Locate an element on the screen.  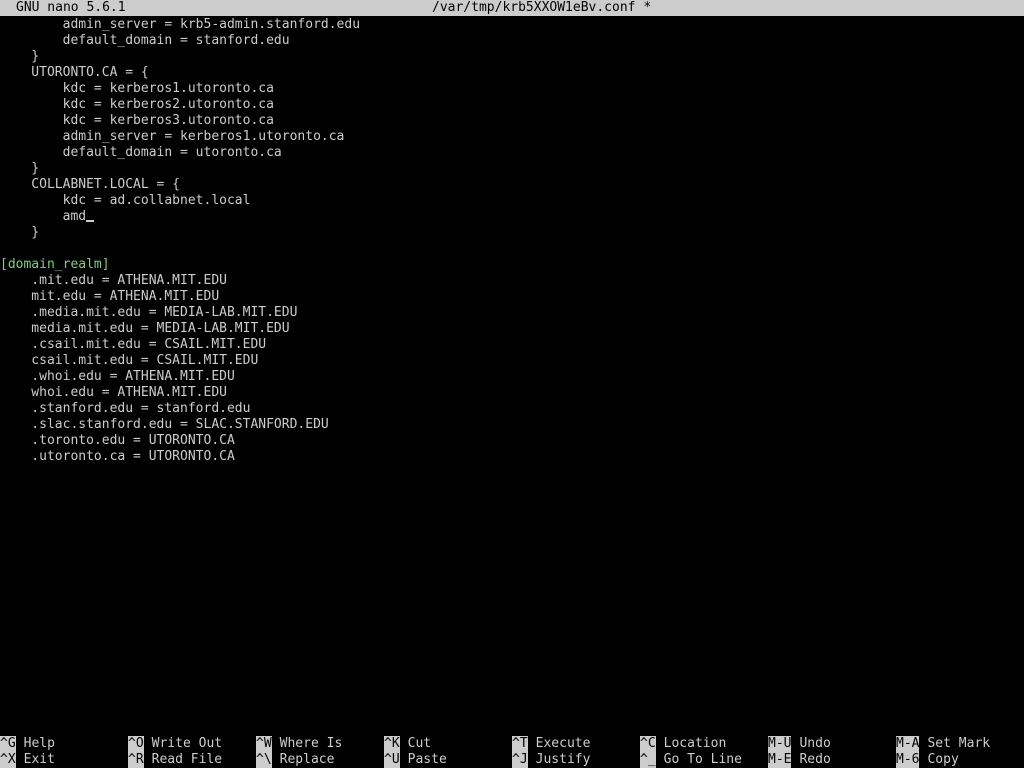
shortcut-replace: ^\ Replace is located at coordinates (295, 760).